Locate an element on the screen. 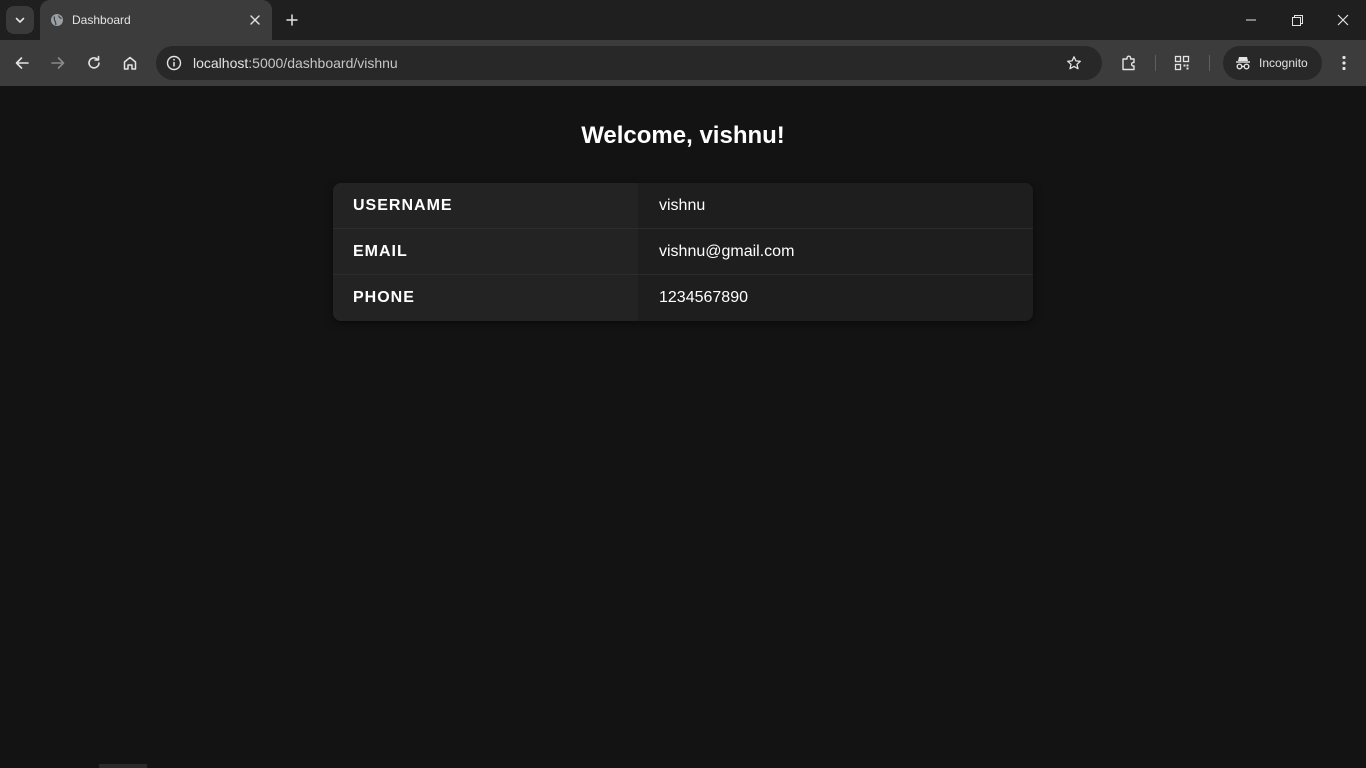 The image size is (1366, 768). arrow-left-icon is located at coordinates (22, 63).